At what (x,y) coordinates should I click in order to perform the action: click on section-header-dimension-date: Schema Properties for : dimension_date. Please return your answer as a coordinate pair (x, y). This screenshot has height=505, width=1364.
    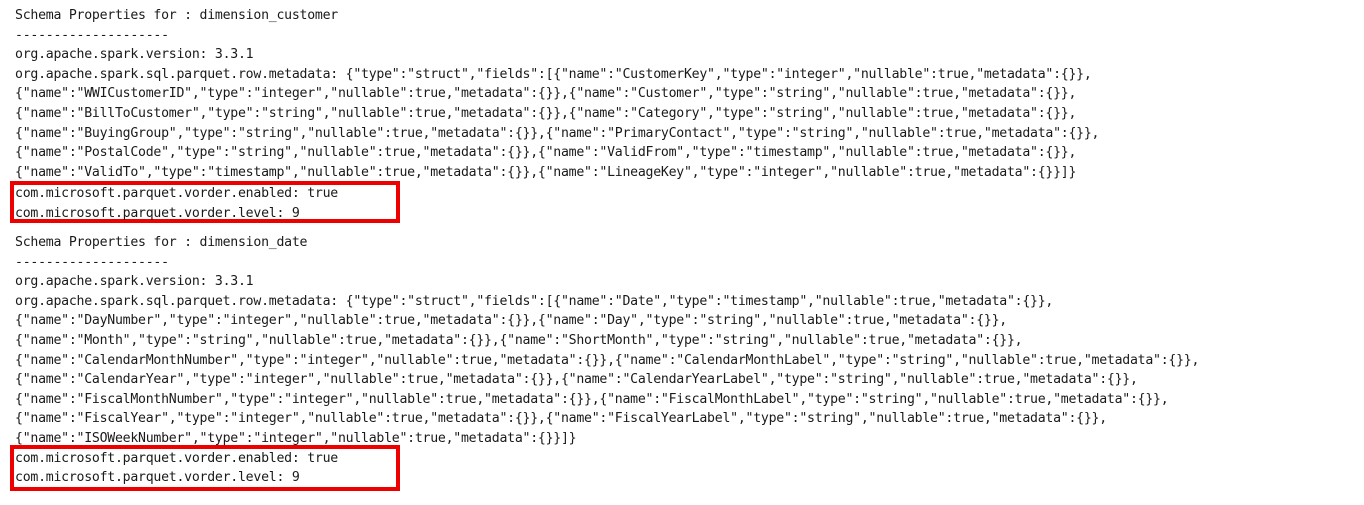
    Looking at the image, I should click on (161, 242).